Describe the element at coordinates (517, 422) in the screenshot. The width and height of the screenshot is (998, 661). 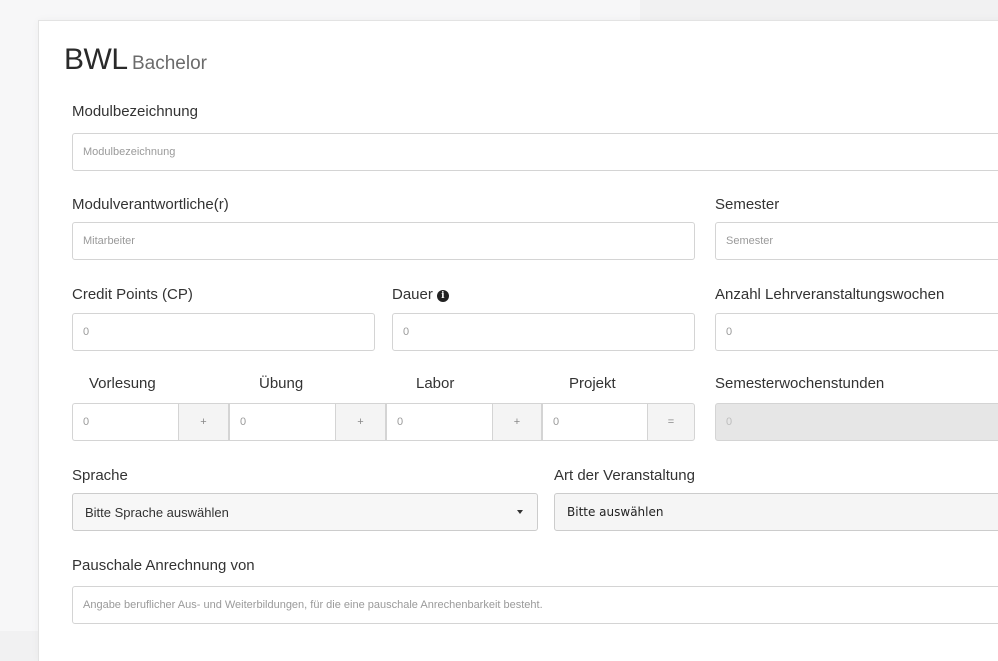
I see `plus-addon-3: +` at that location.